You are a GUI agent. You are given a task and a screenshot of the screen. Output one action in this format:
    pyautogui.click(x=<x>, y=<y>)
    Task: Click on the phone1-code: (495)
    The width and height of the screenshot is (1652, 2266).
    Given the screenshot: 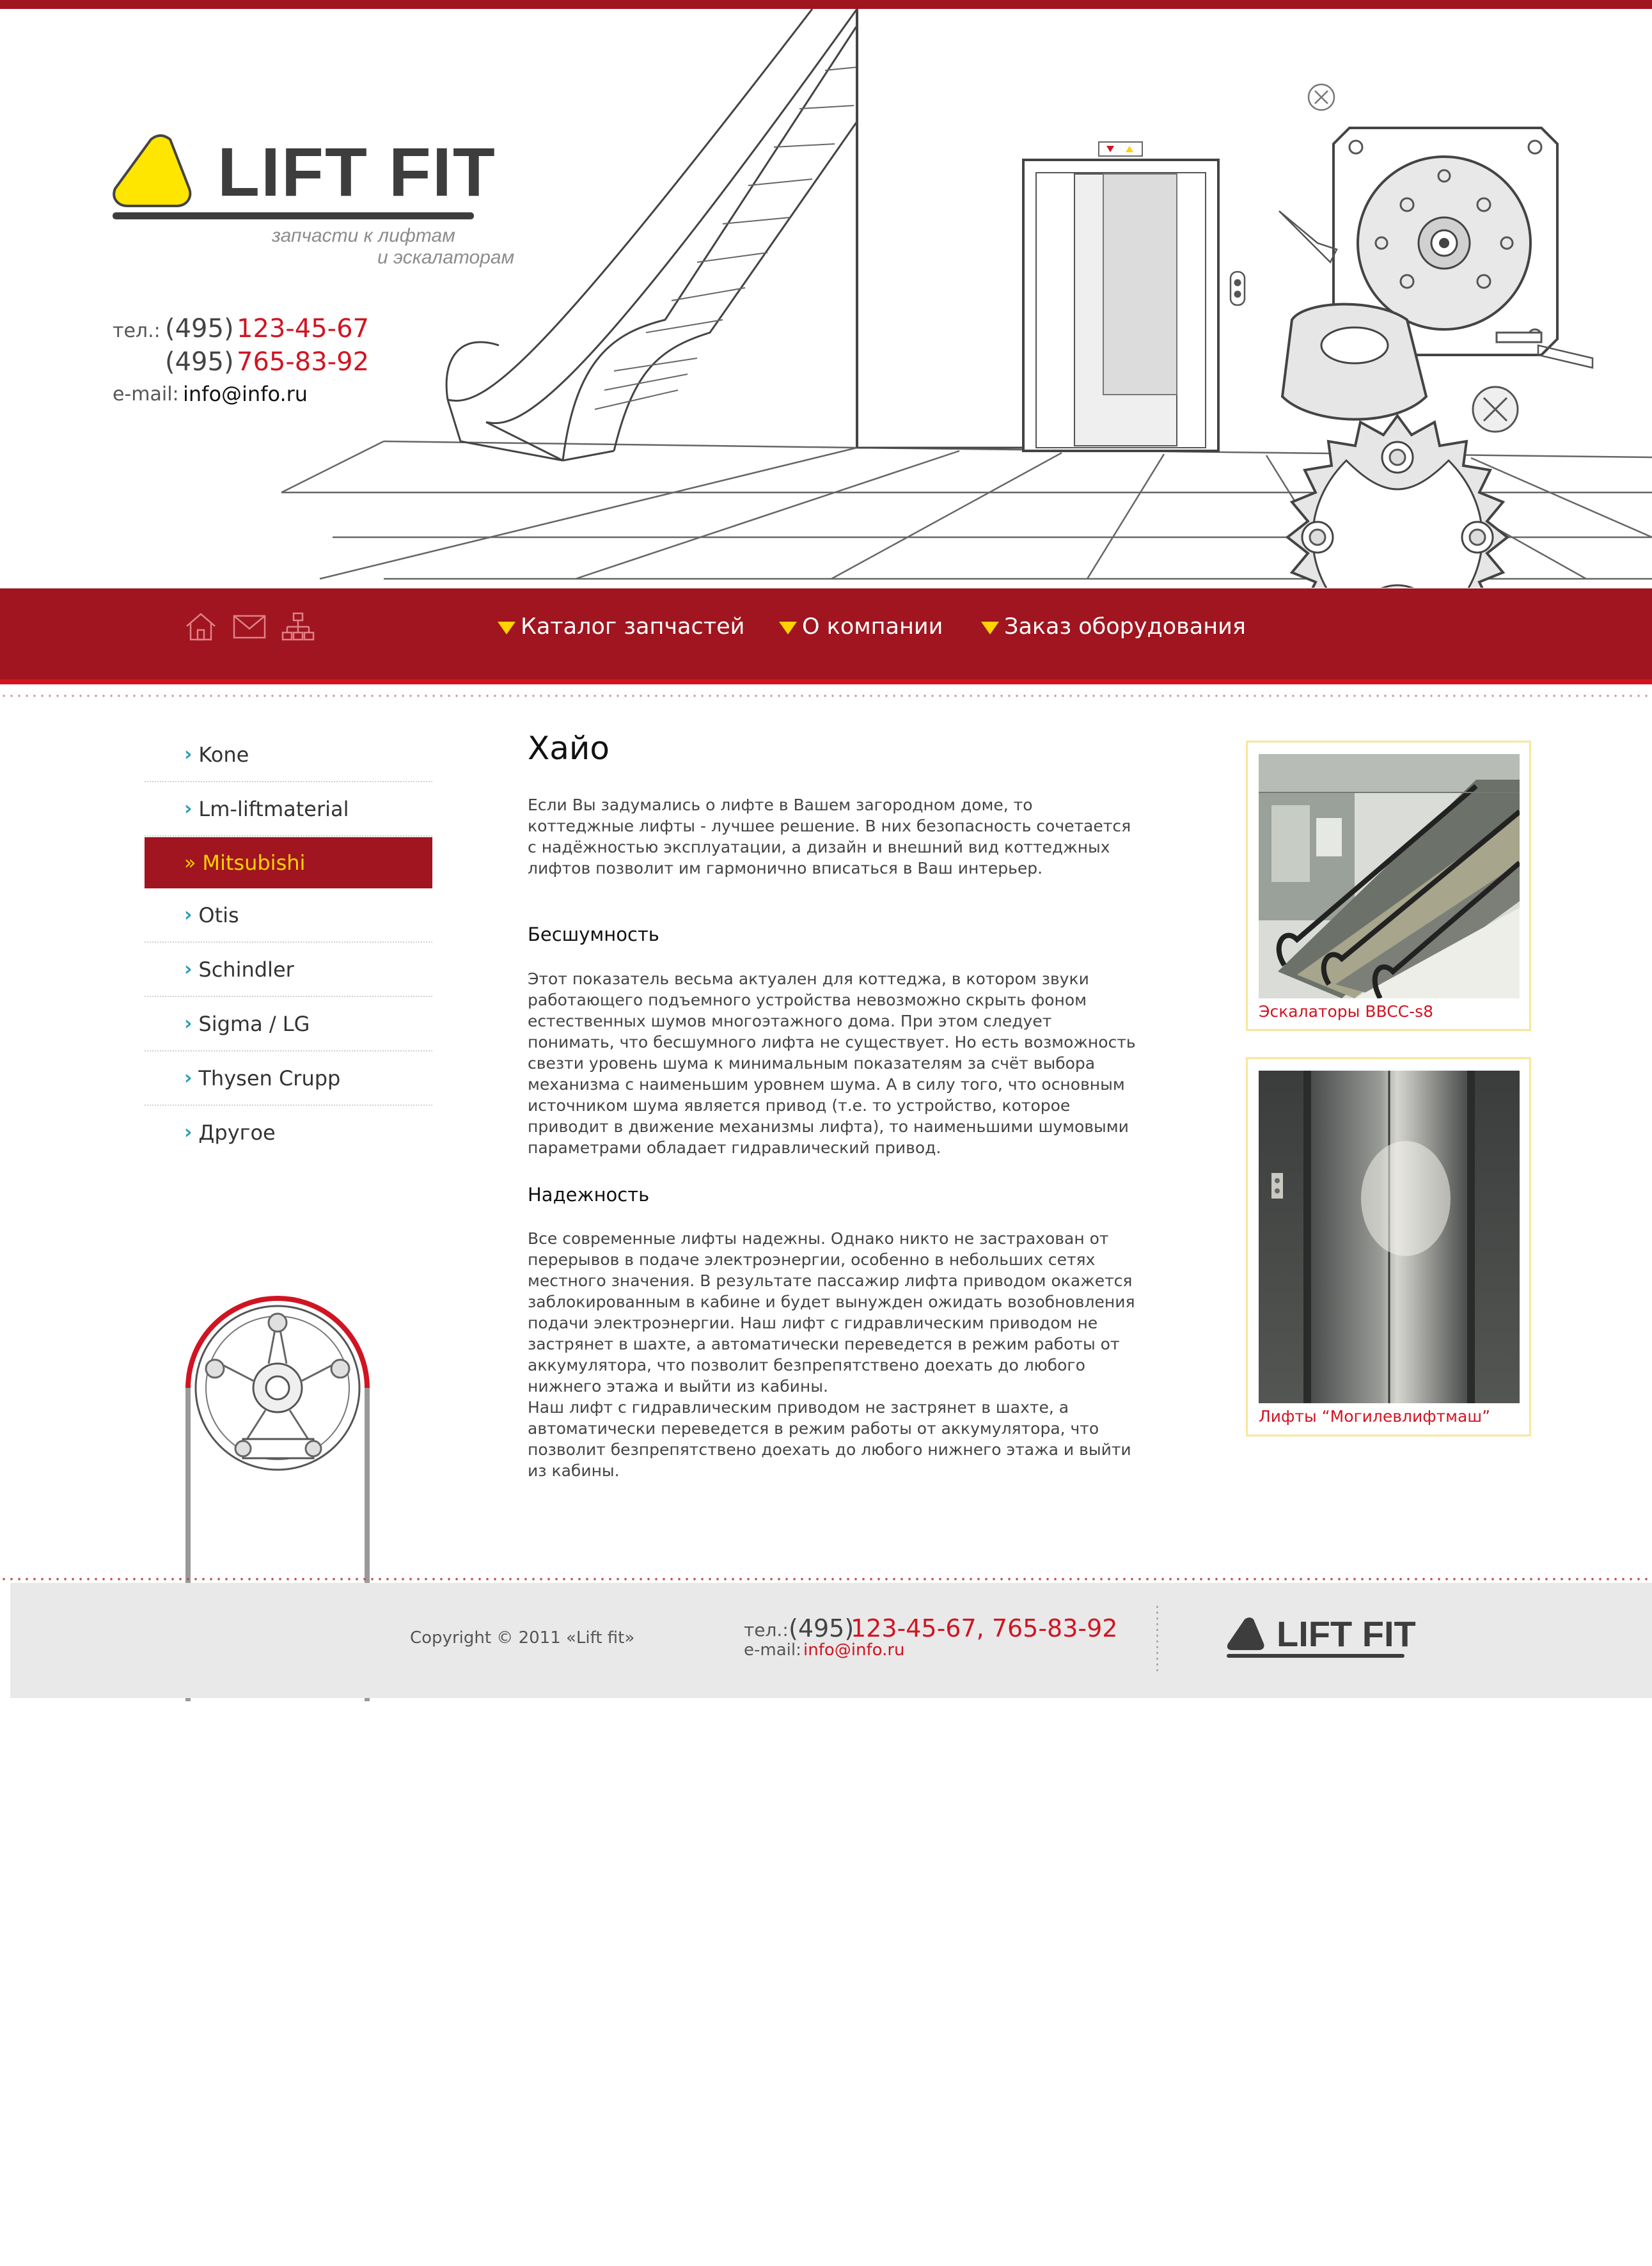 What is the action you would take?
    pyautogui.click(x=199, y=329)
    